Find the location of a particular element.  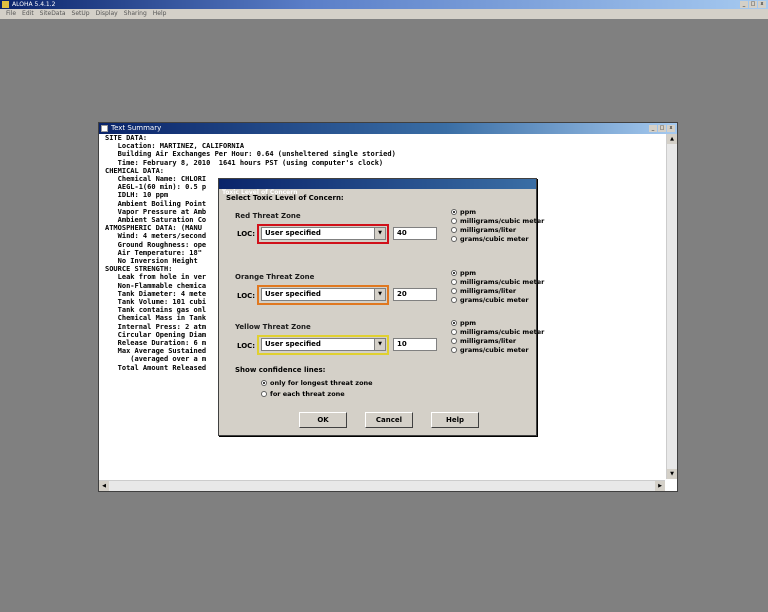

menu-help: Help is located at coordinates (160, 14).